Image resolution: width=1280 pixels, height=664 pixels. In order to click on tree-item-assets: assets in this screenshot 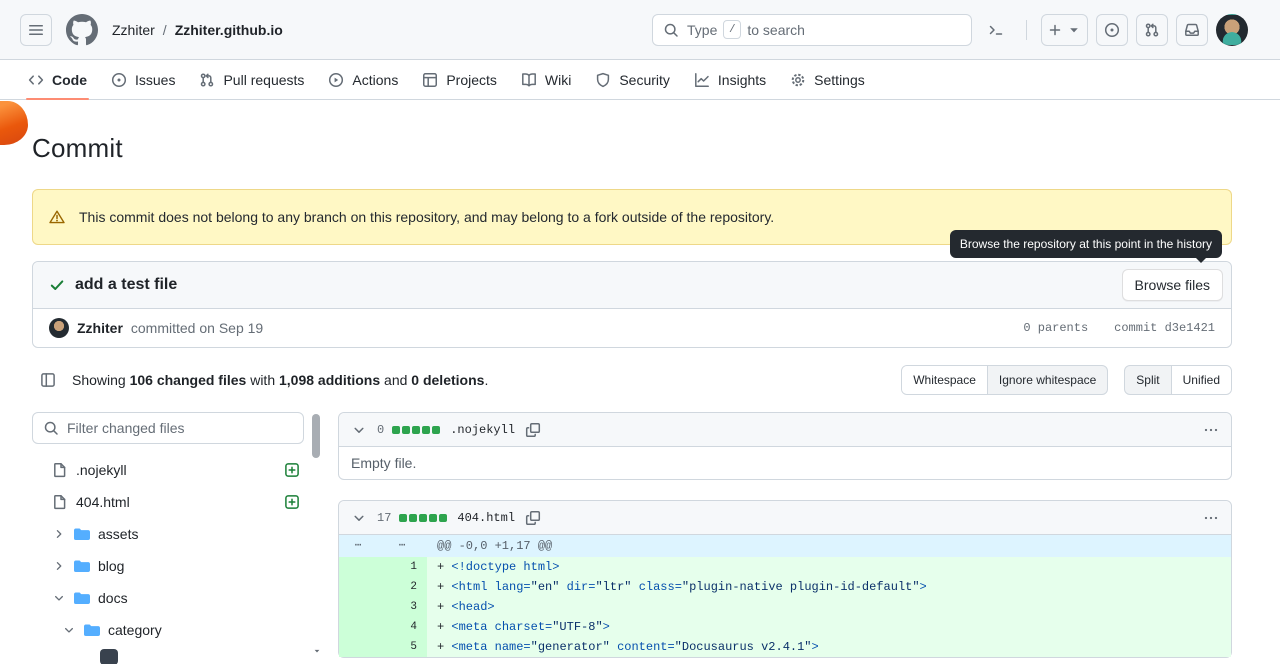, I will do `click(168, 534)`.